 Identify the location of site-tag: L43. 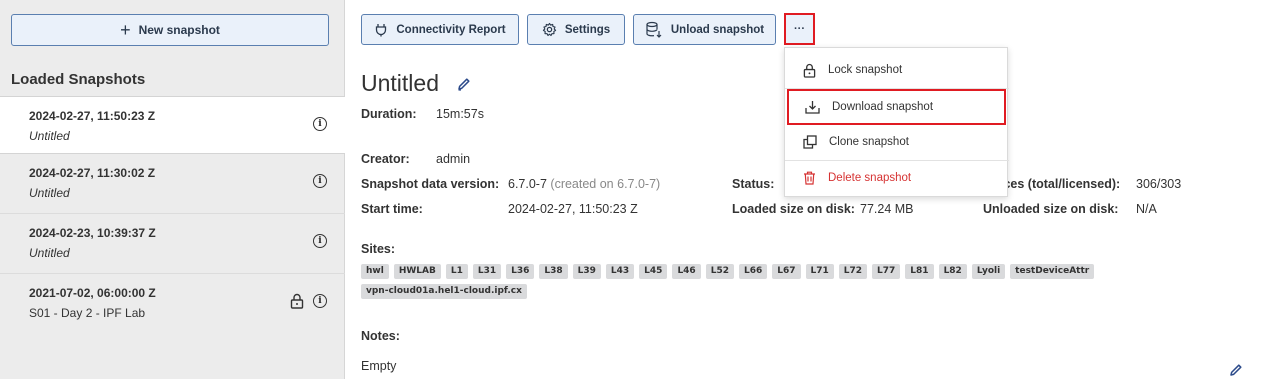
(620, 271).